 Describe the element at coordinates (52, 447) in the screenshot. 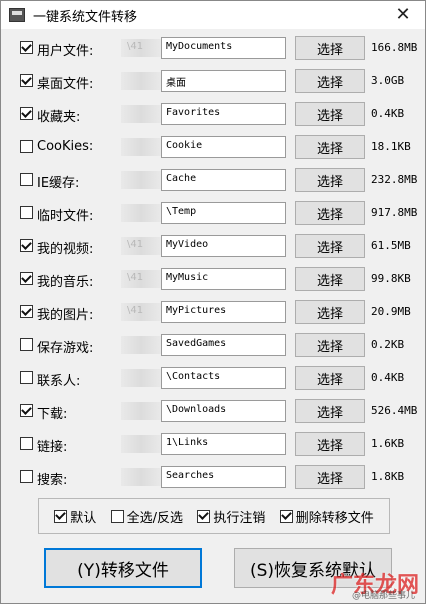

I see `folder-label: 链接:` at that location.